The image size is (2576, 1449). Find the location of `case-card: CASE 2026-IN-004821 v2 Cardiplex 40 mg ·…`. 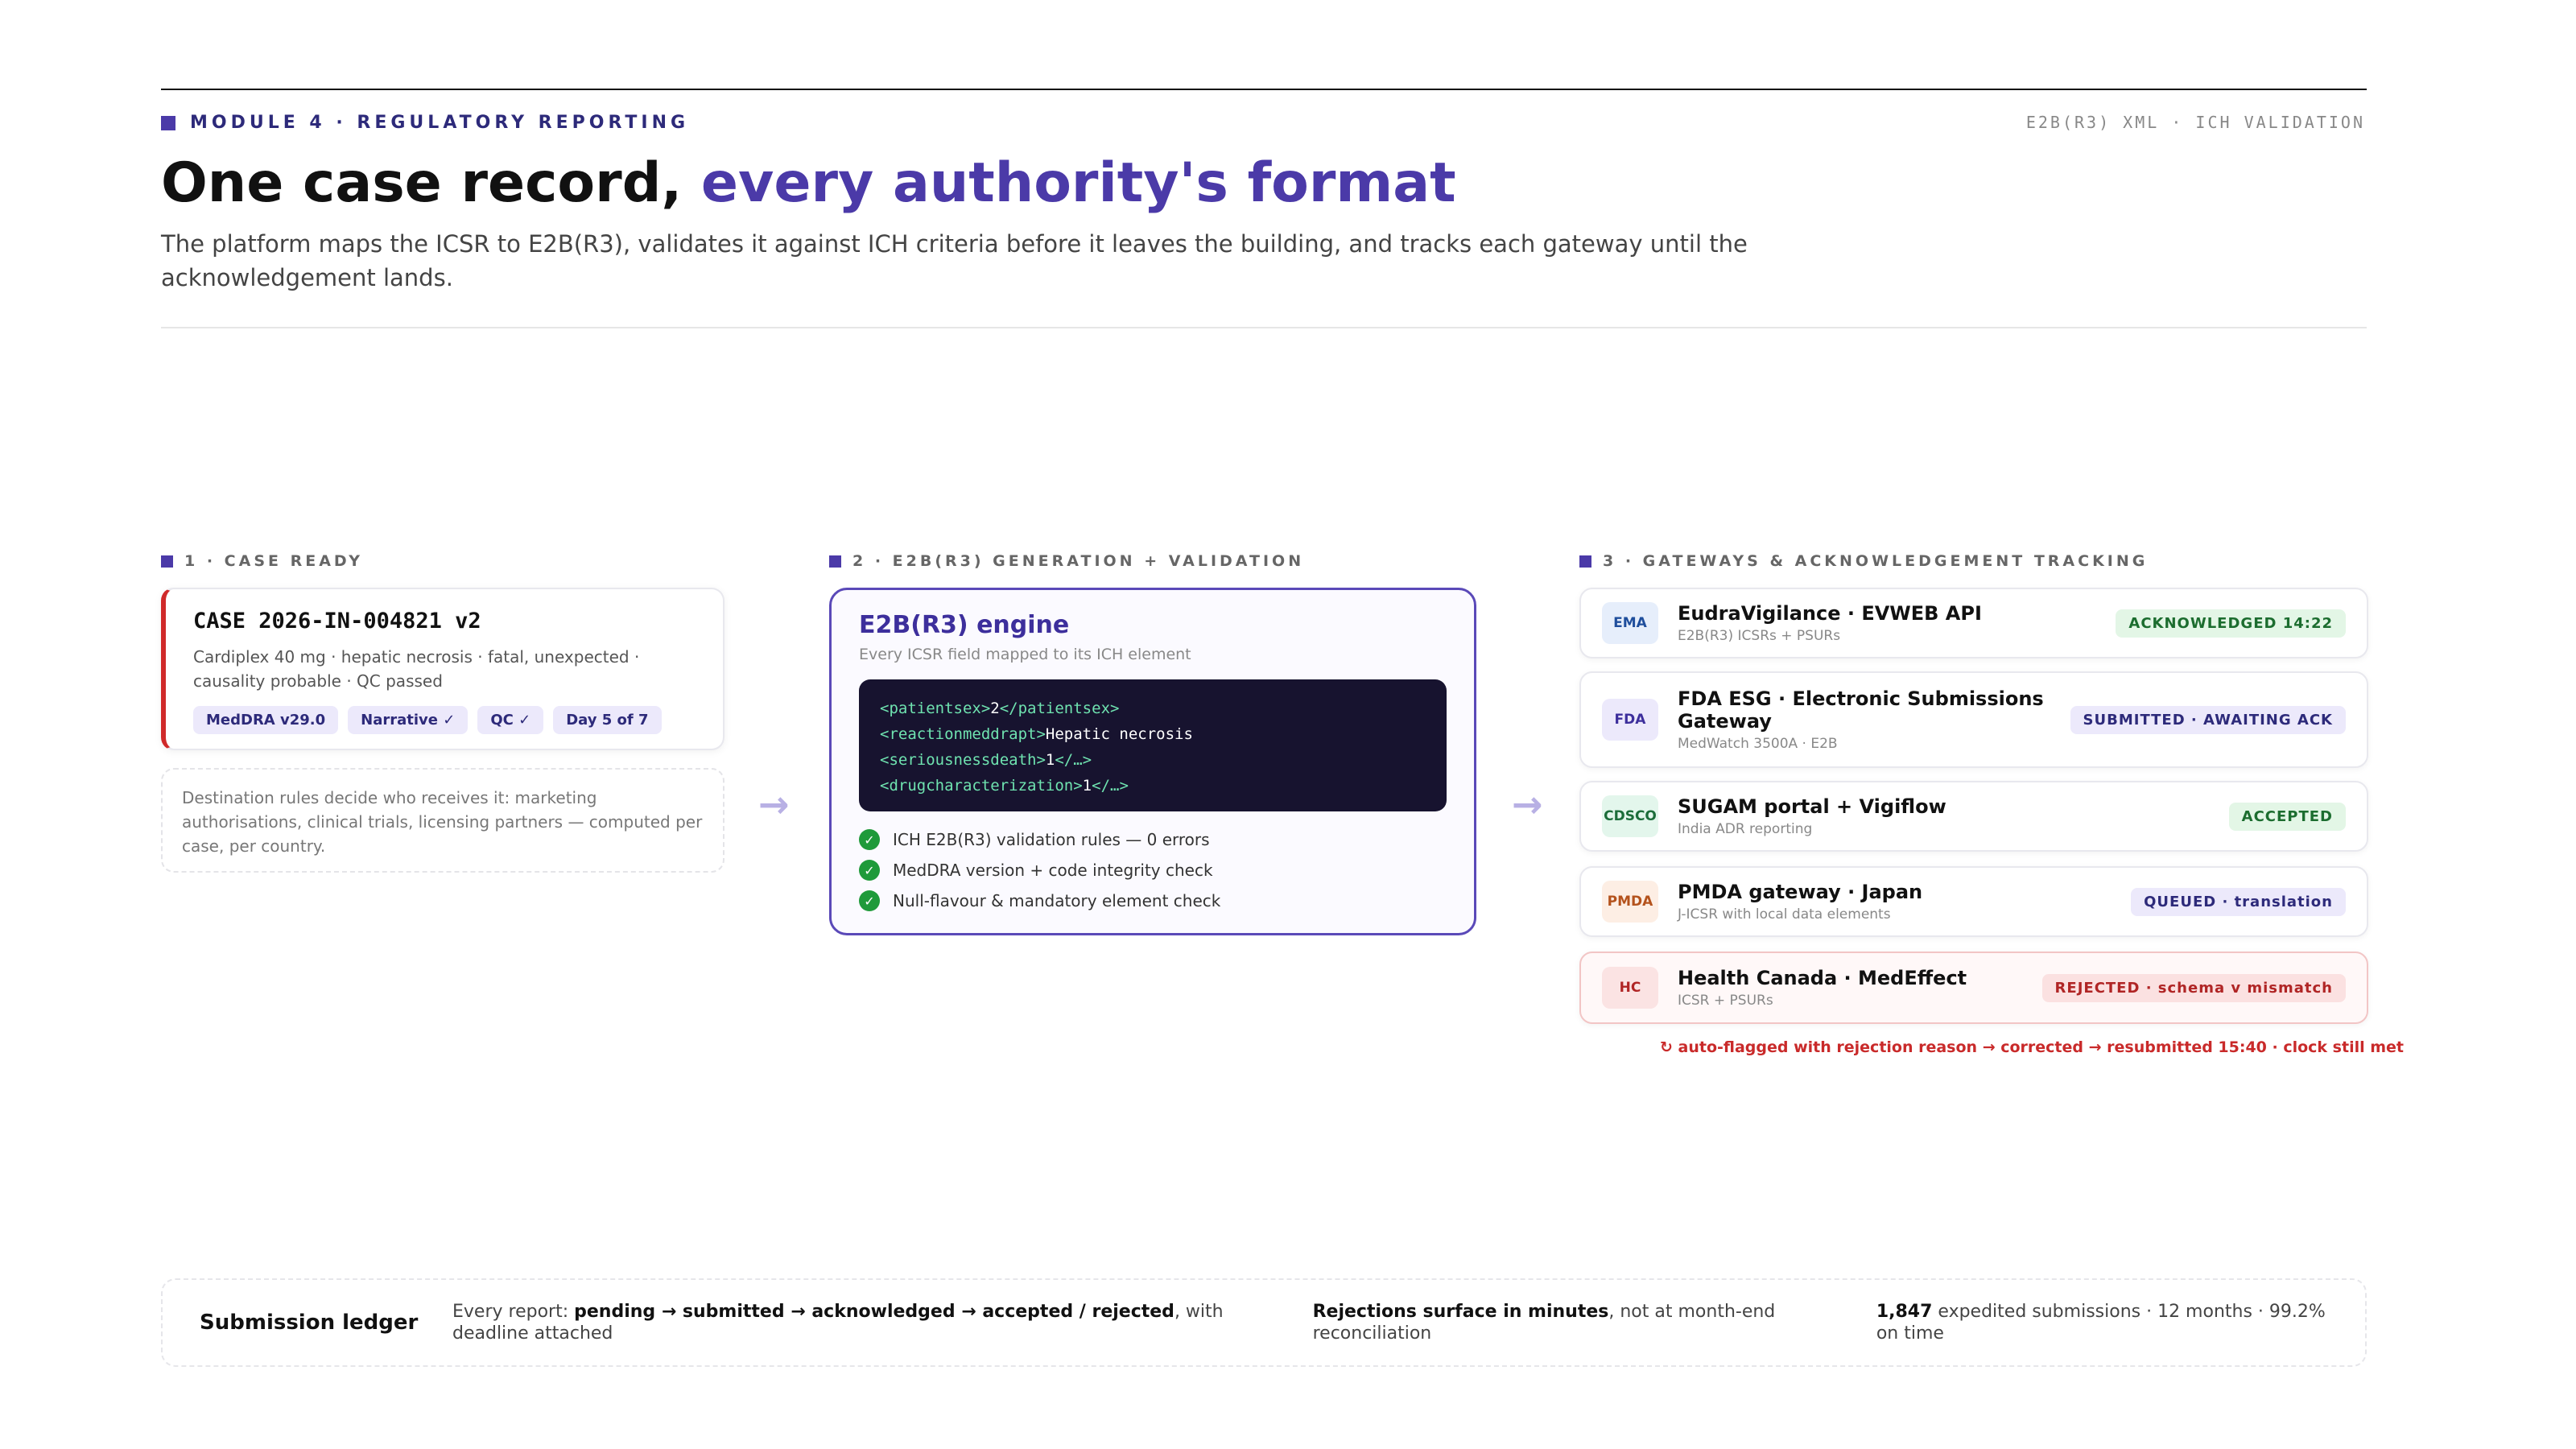

case-card: CASE 2026-IN-004821 v2 Cardiplex 40 mg ·… is located at coordinates (442, 669).